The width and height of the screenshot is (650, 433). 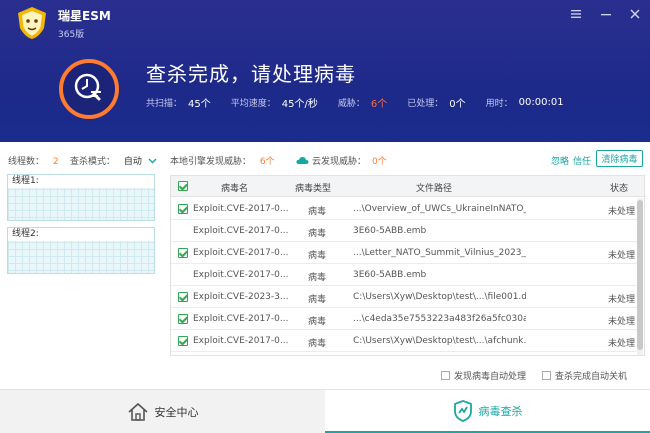 What do you see at coordinates (183, 186) in the screenshot?
I see `select-all-checkbox` at bounding box center [183, 186].